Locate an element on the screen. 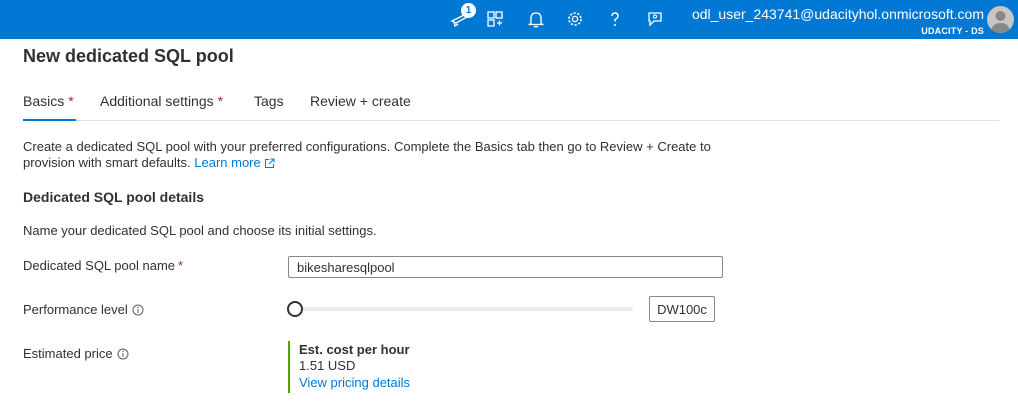  learn-more-link: Learn more is located at coordinates (234, 164).